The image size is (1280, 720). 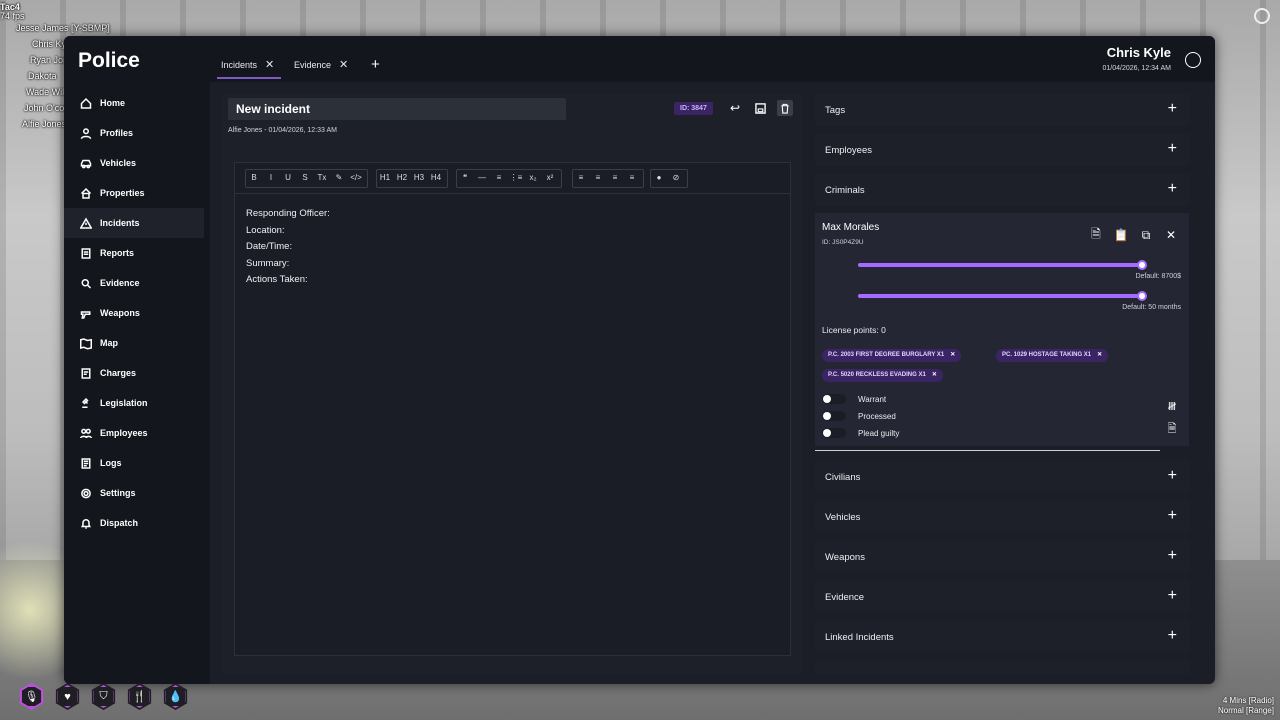 What do you see at coordinates (288, 178) in the screenshot?
I see `toolbar-button: U` at bounding box center [288, 178].